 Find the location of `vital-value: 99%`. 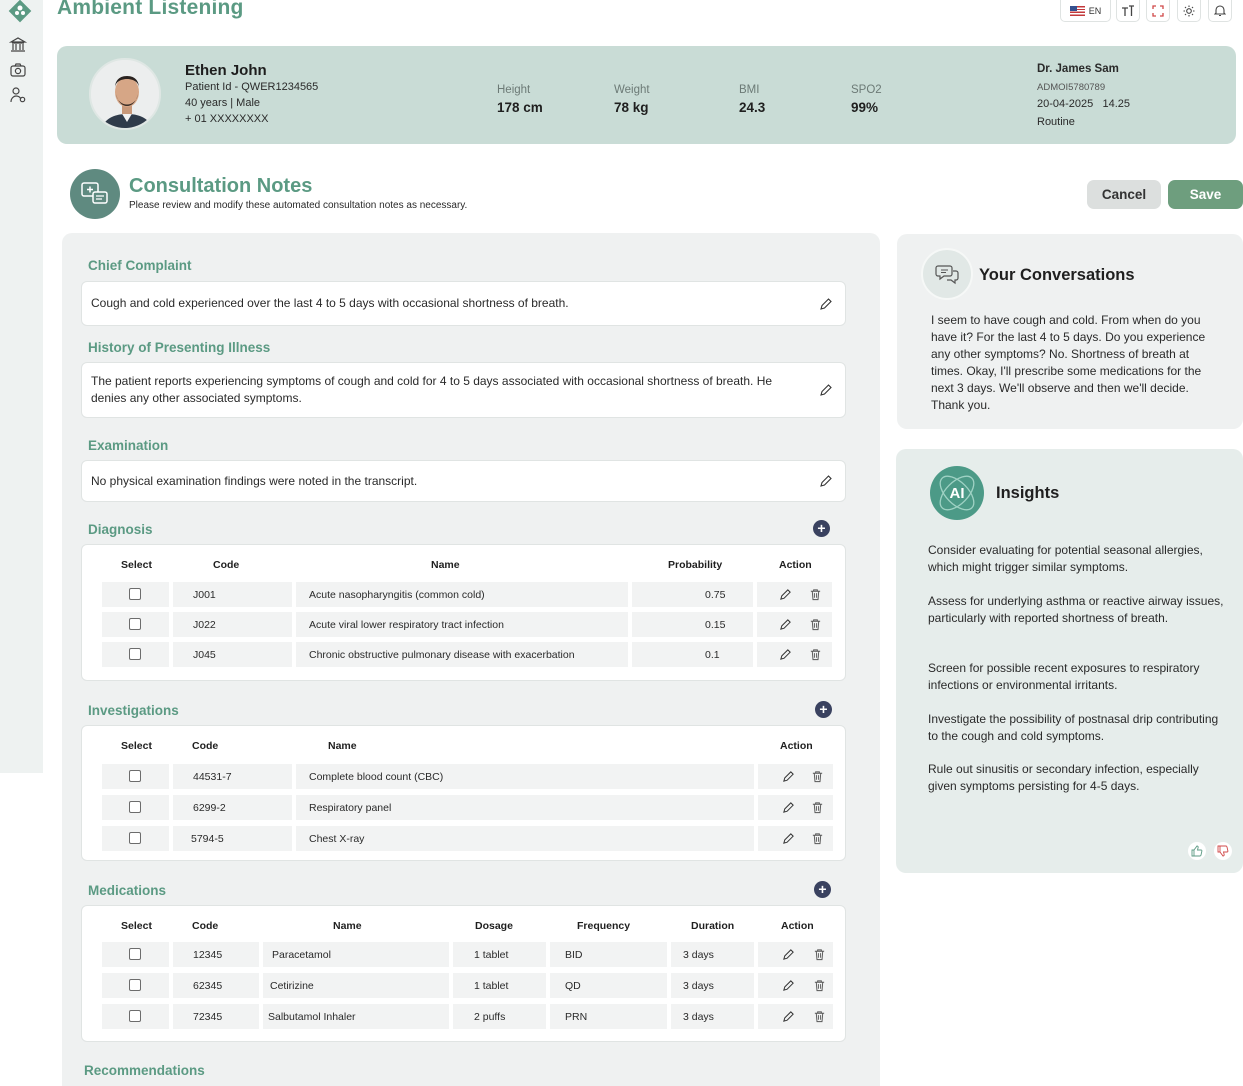

vital-value: 99% is located at coordinates (865, 107).